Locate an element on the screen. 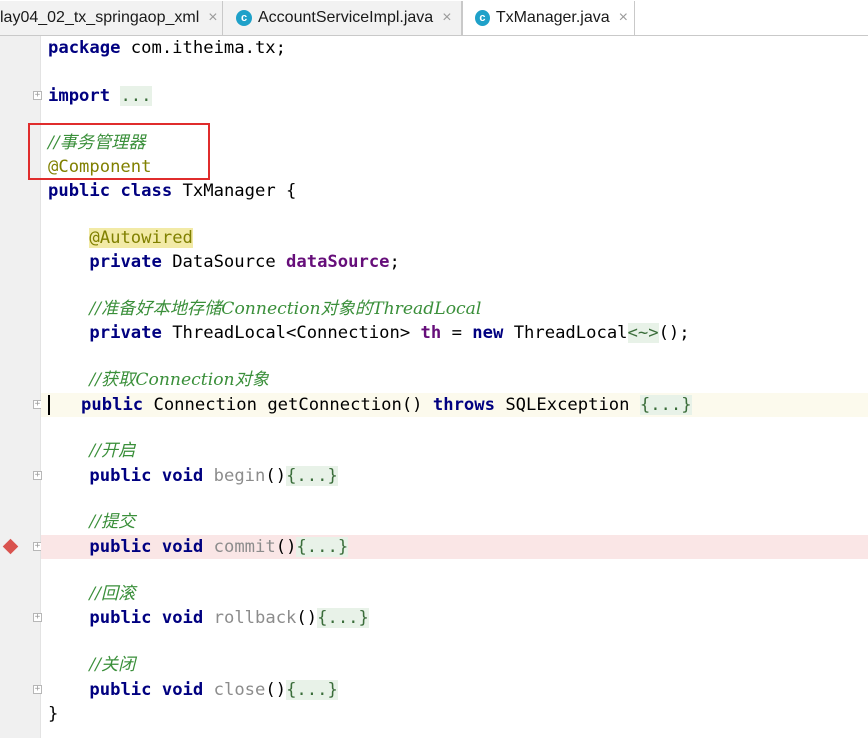 This screenshot has width=868, height=738. code-line-comment: //提交 is located at coordinates (91, 522).